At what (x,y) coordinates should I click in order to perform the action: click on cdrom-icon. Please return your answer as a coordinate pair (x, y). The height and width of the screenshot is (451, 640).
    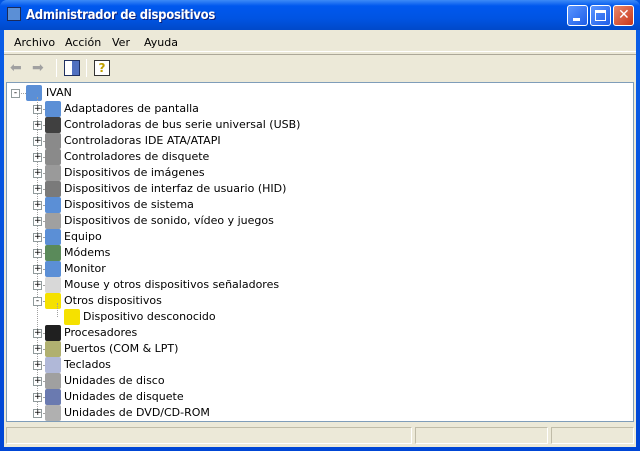
    Looking at the image, I should click on (53, 413).